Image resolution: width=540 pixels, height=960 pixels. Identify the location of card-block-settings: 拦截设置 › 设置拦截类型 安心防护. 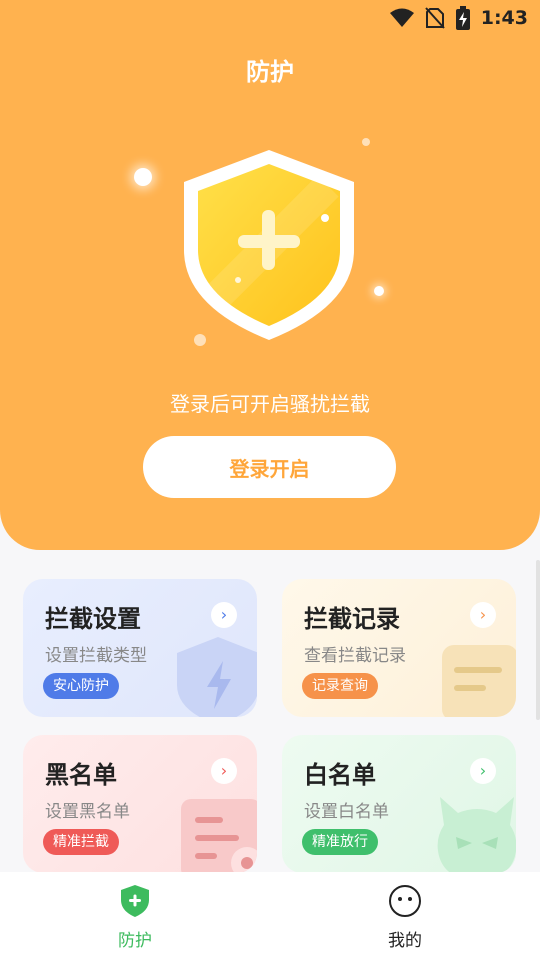
(140, 648).